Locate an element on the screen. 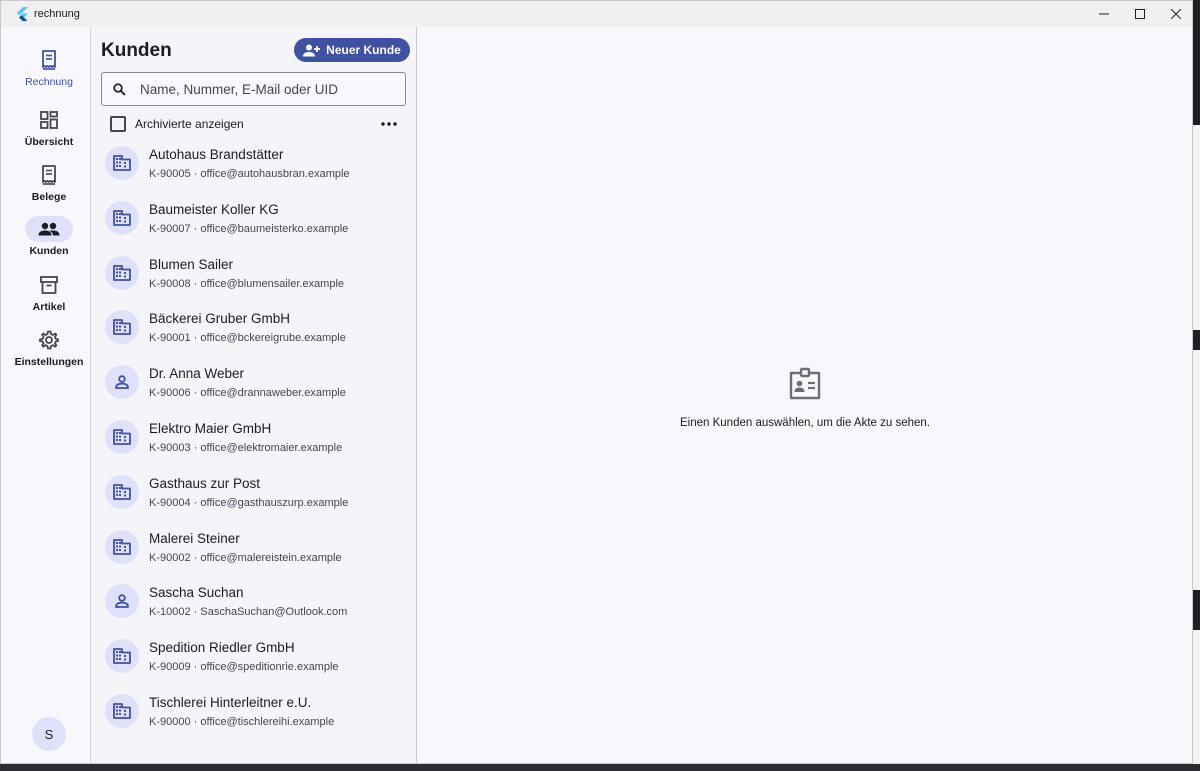 The image size is (1200, 771). customer-email: office@baumeisterko.example is located at coordinates (274, 228).